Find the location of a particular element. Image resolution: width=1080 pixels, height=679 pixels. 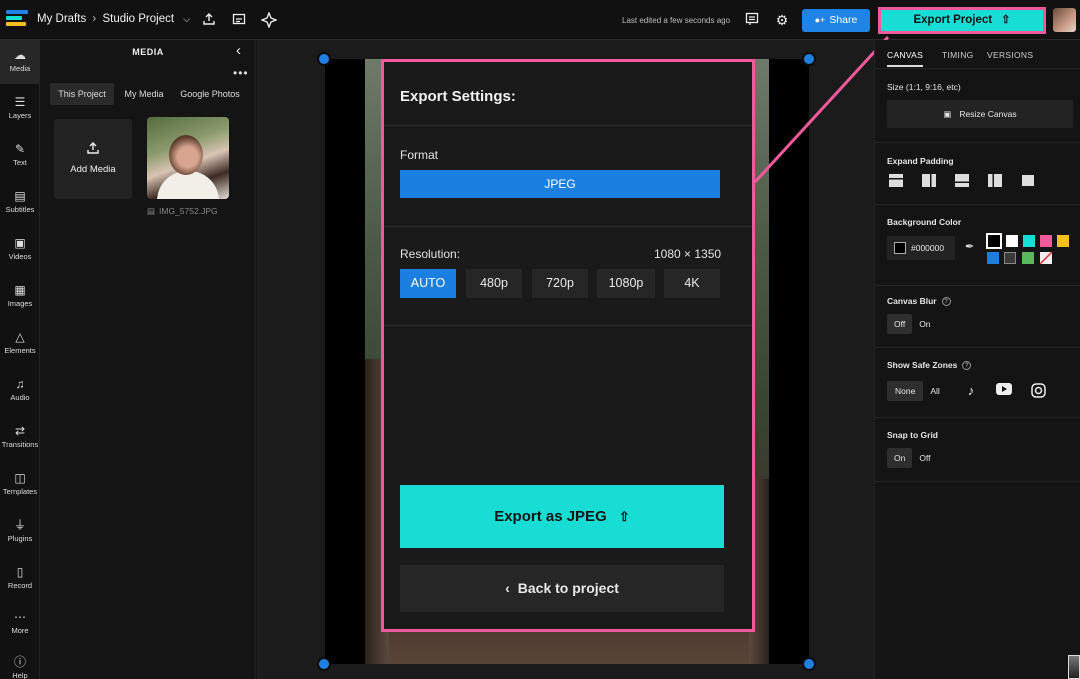

more-dots-icon: ⋯ is located at coordinates (20, 617).